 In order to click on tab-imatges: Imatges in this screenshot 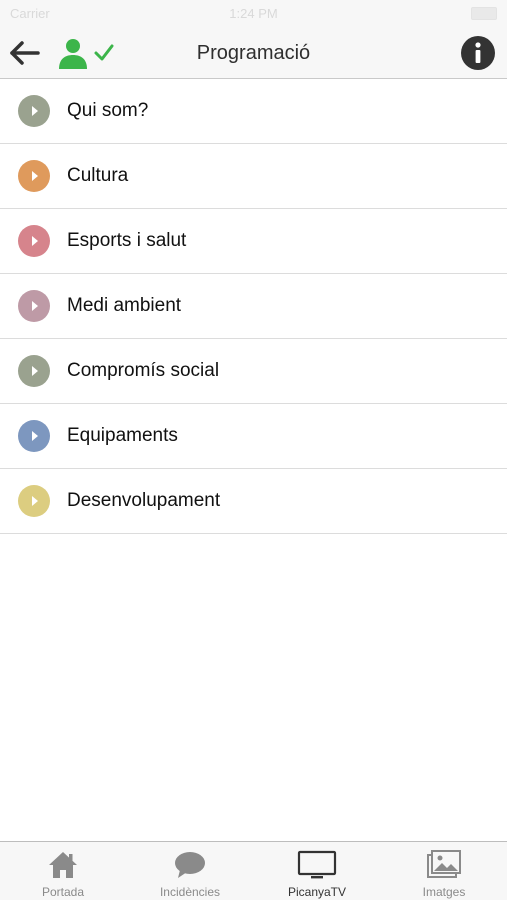, I will do `click(444, 871)`.